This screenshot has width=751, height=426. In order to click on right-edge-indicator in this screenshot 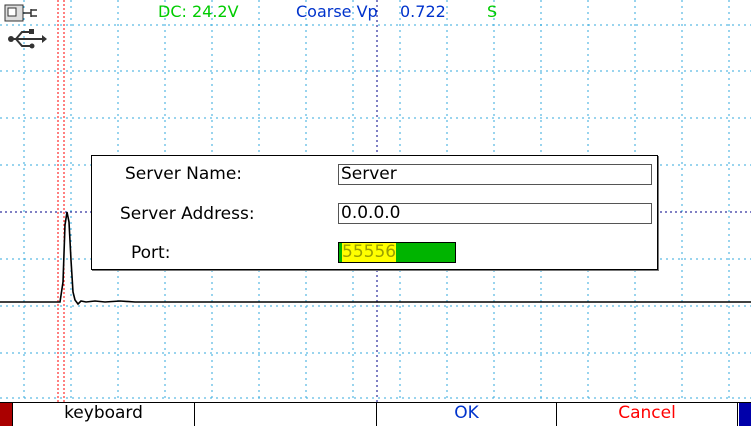, I will do `click(745, 414)`.